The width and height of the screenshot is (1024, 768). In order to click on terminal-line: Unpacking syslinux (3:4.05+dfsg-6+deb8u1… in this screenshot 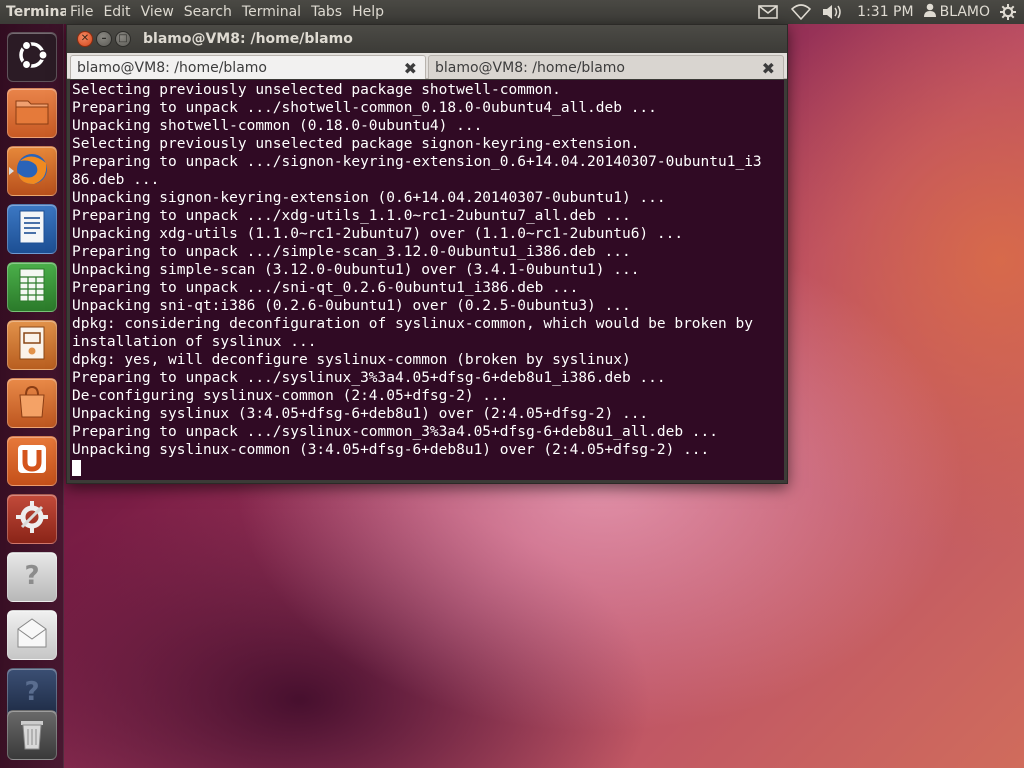, I will do `click(360, 414)`.